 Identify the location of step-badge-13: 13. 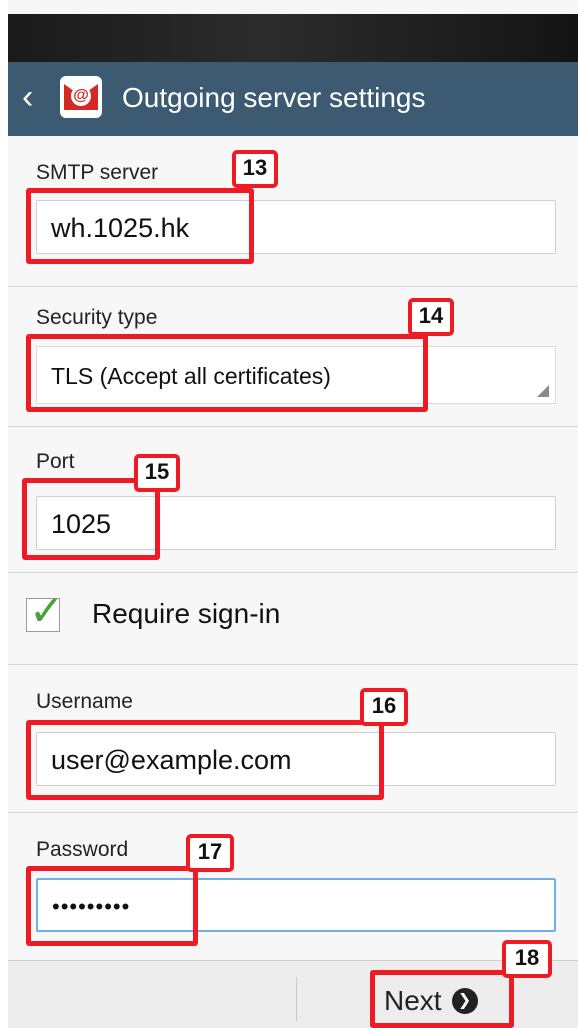
(255, 169).